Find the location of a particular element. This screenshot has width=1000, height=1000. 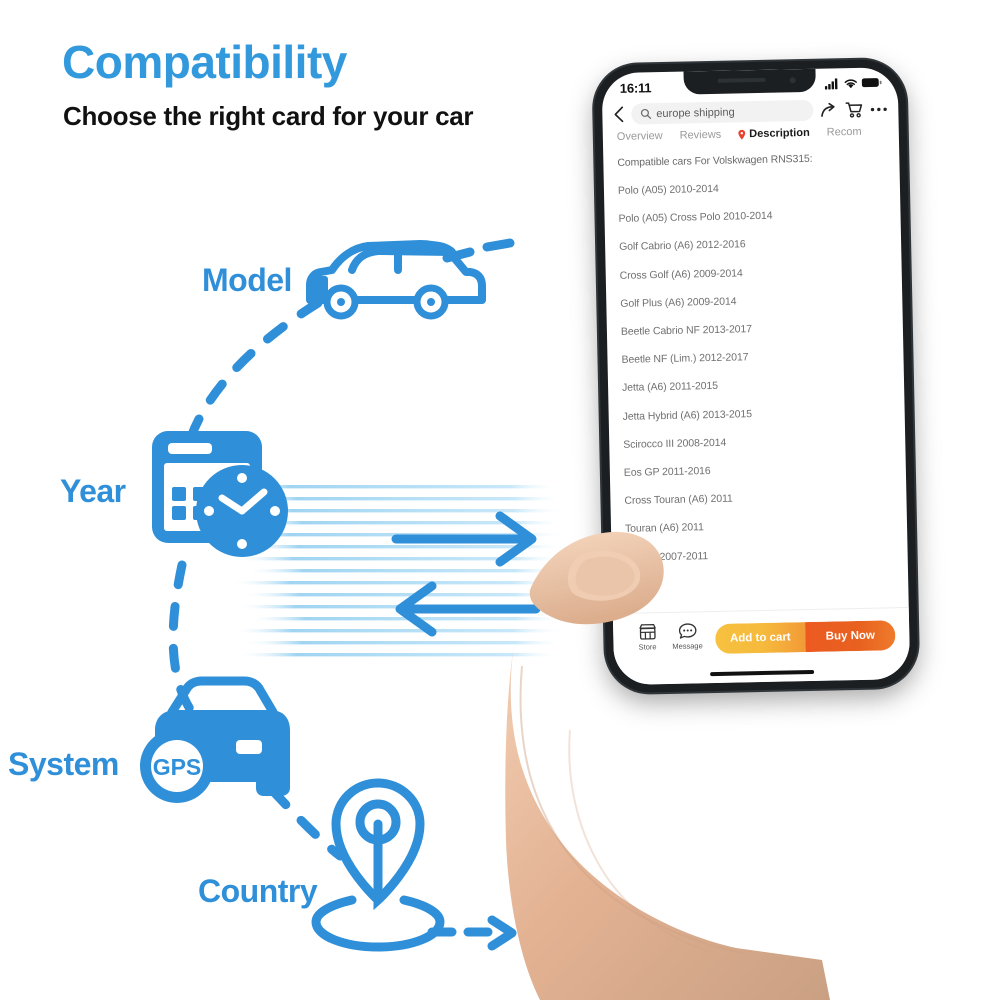

back-button is located at coordinates (618, 114).